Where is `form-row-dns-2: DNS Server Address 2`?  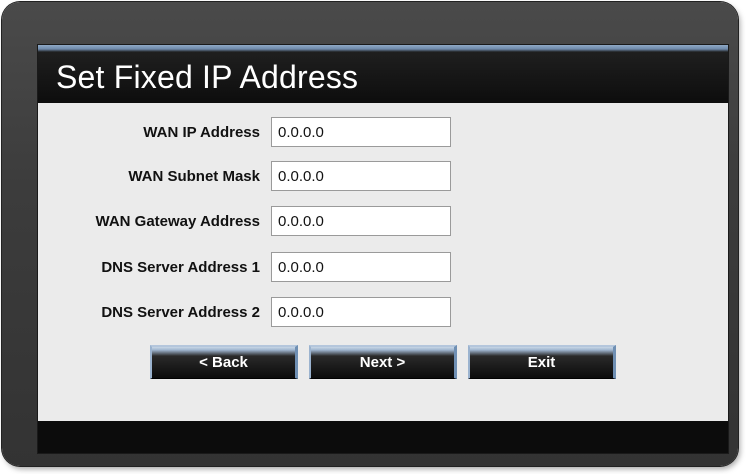
form-row-dns-2: DNS Server Address 2 is located at coordinates (383, 313).